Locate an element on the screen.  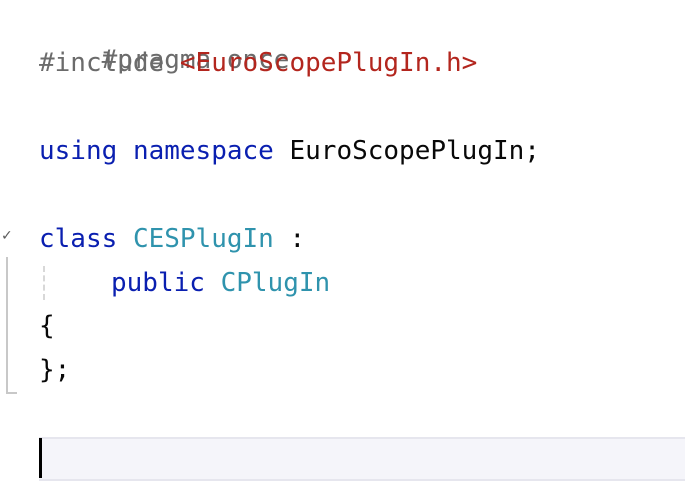
keyword-public: public is located at coordinates (158, 283).